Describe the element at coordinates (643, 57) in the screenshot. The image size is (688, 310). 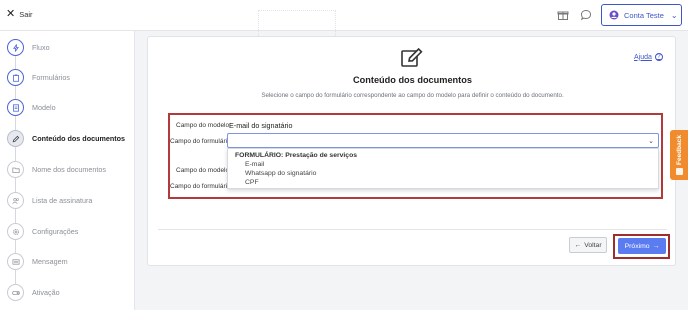
I see `help-label: Ajuda` at that location.